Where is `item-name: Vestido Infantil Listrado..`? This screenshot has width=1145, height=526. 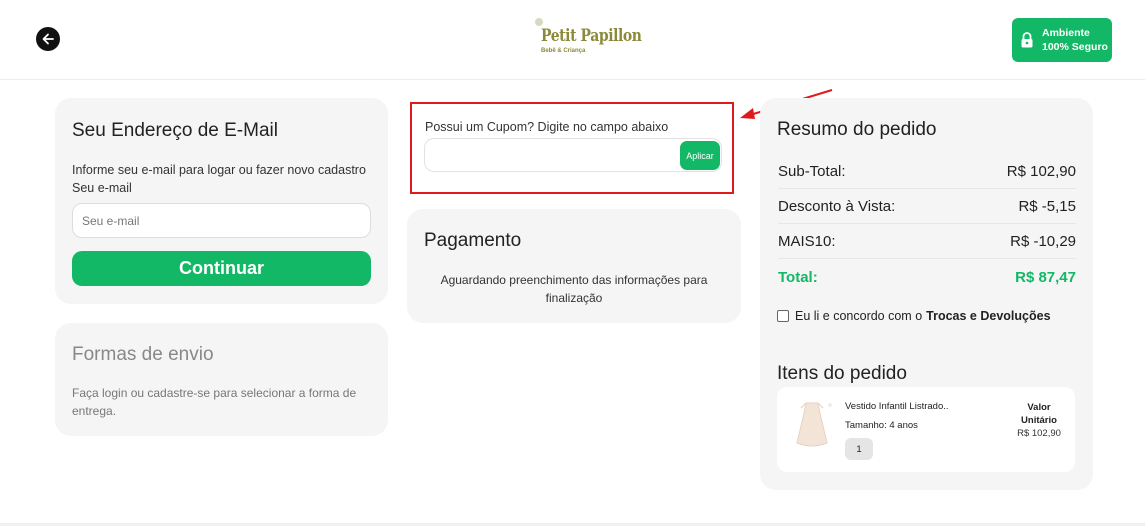 item-name: Vestido Infantil Listrado.. is located at coordinates (897, 406).